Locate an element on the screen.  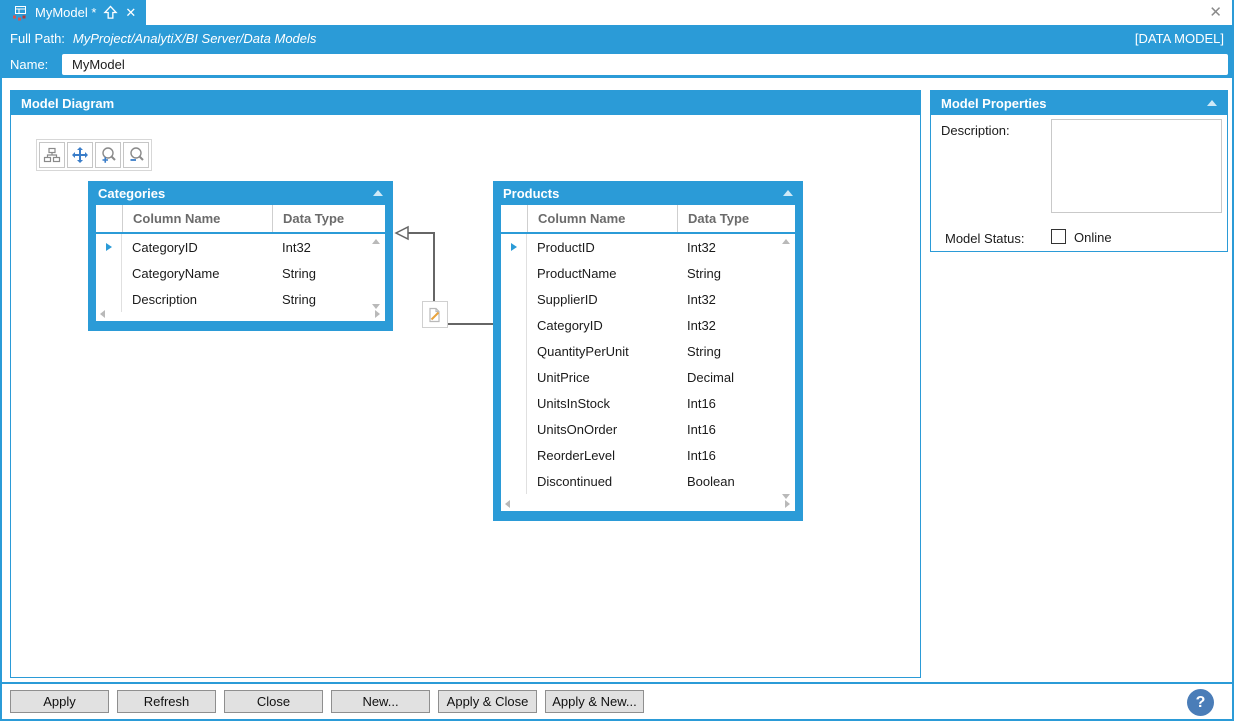
zoom-out-icon is located at coordinates (137, 154).